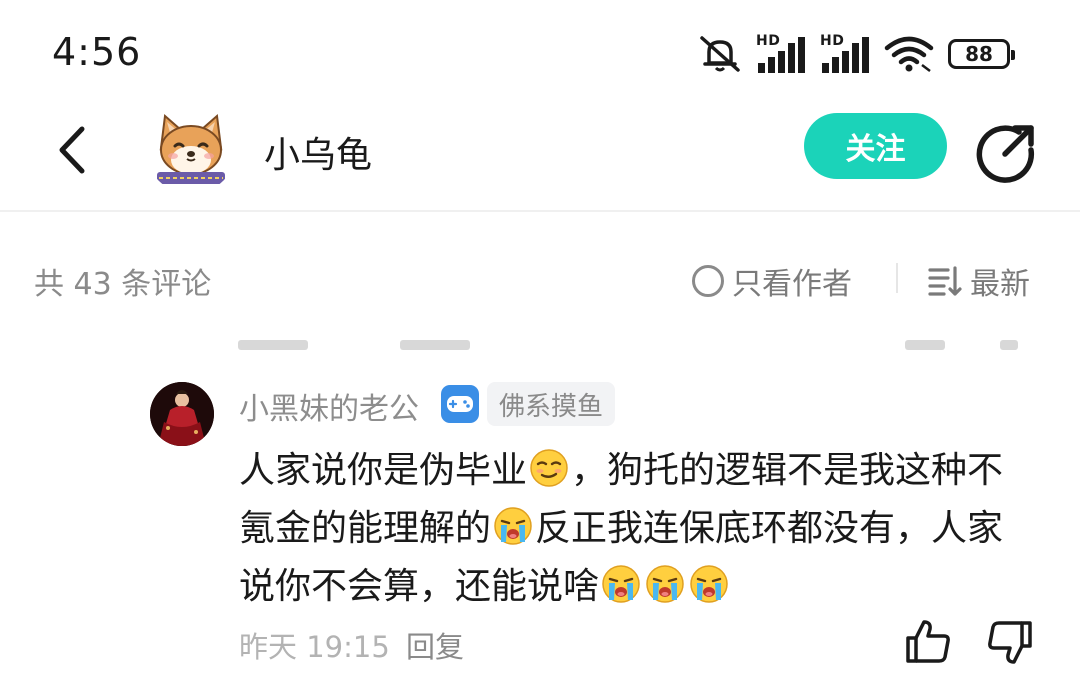  I want to click on clipped-previous-comment, so click(540, 339).